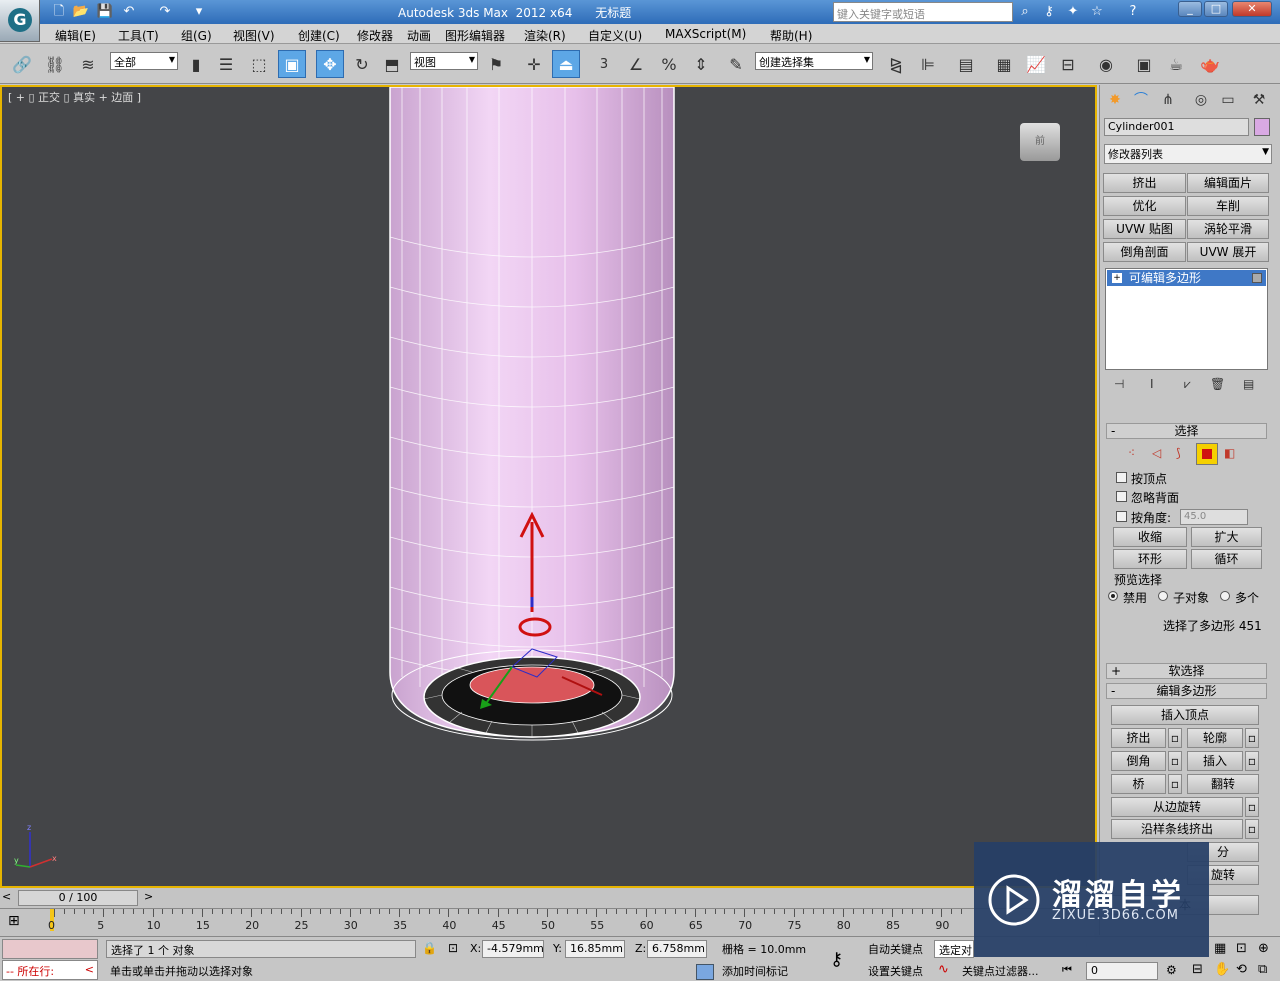 The image size is (1280, 981). I want to click on create-tab-icon: ✸, so click(1115, 100).